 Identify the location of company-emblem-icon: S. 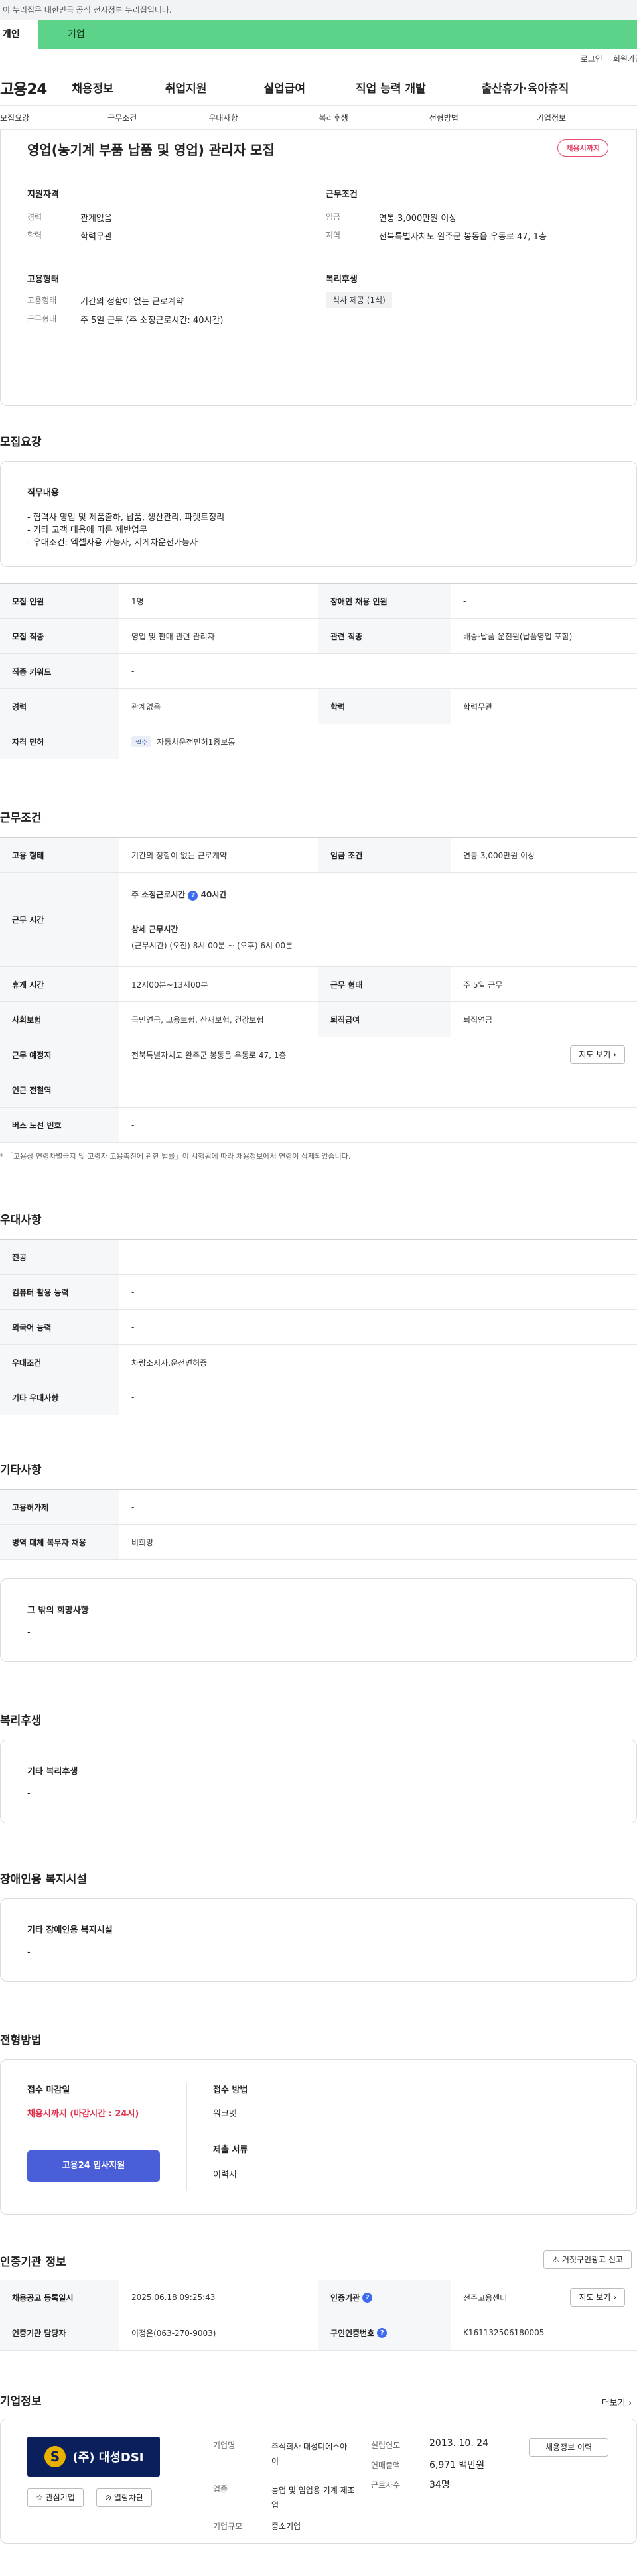
(55, 2457).